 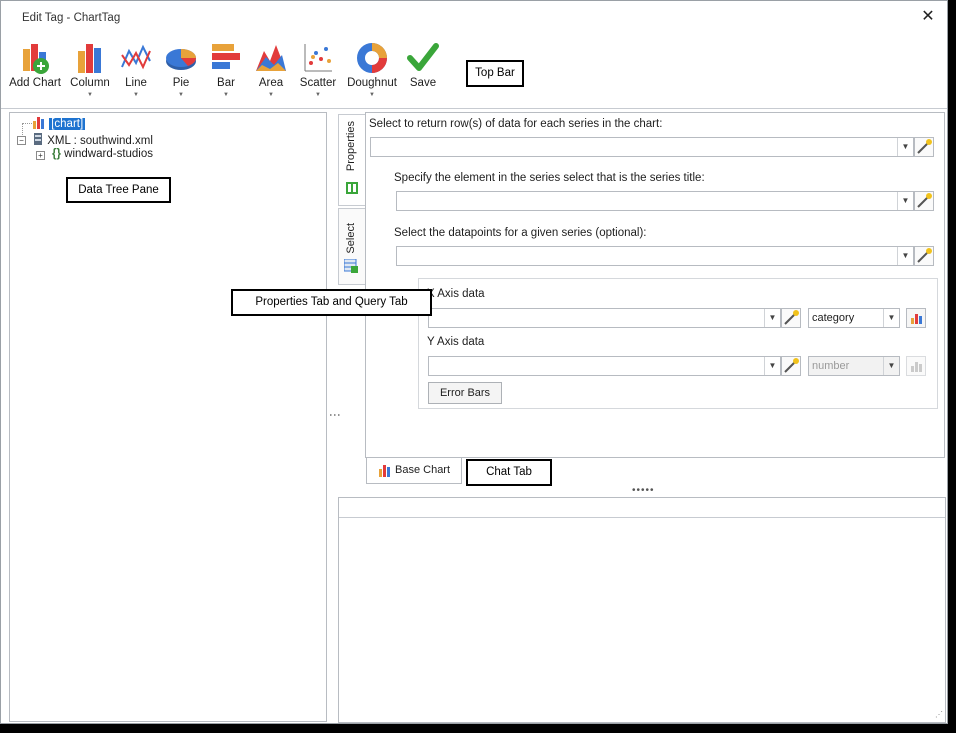 I want to click on doughnut-label: Doughnut, so click(x=372, y=83).